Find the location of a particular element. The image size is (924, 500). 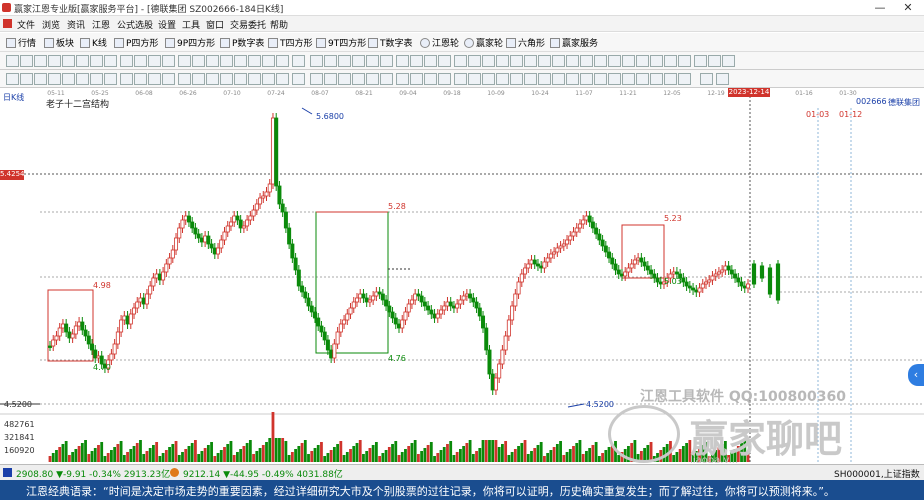

menu-settings: 设置 is located at coordinates (167, 24).